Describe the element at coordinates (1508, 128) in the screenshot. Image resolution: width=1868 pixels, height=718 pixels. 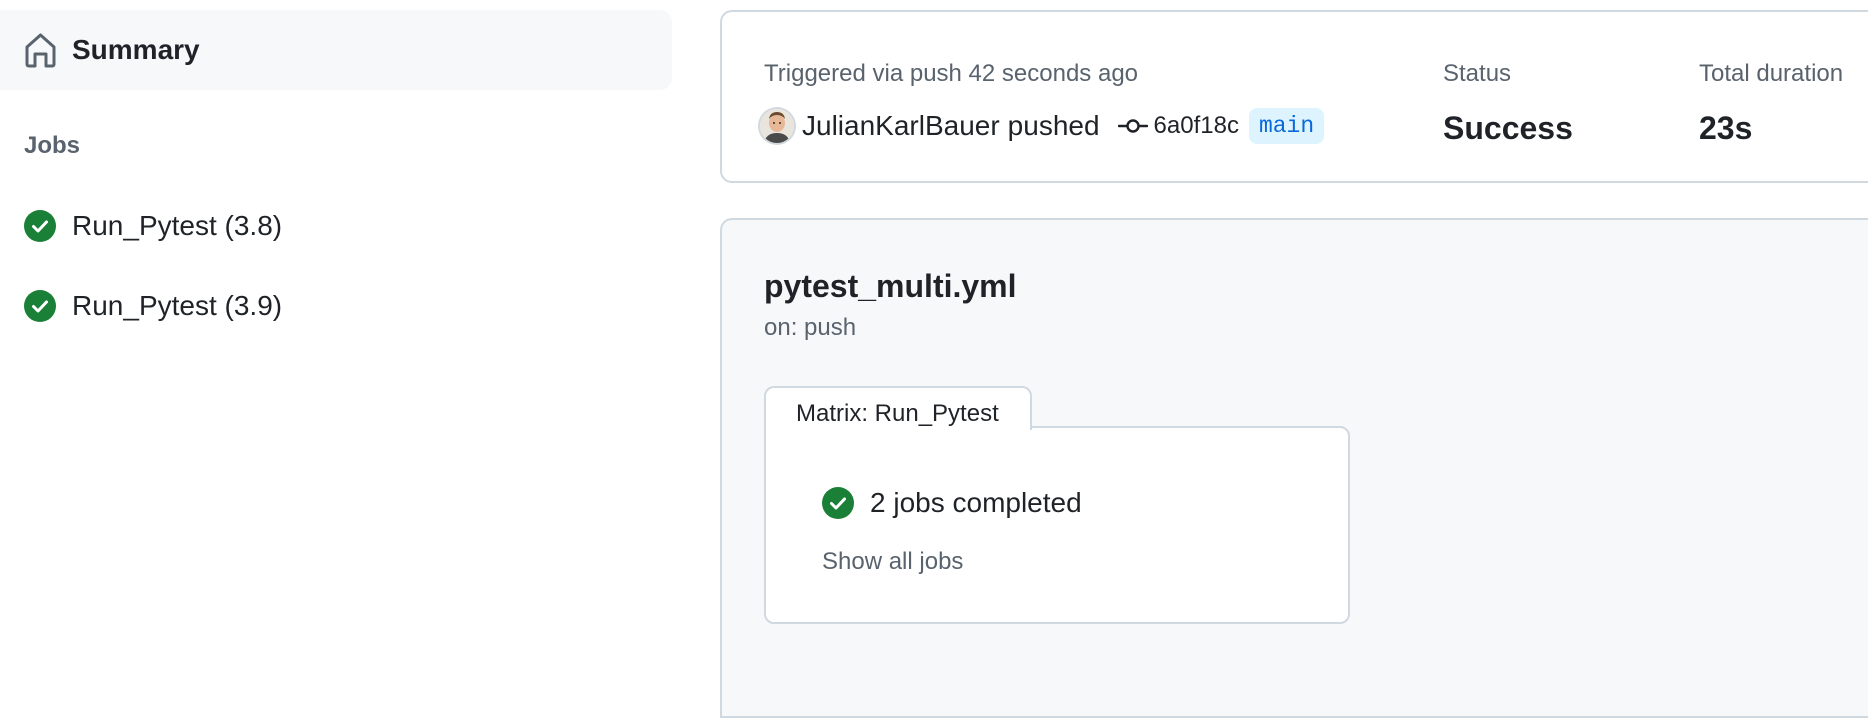
I see `status-value: Success` at that location.